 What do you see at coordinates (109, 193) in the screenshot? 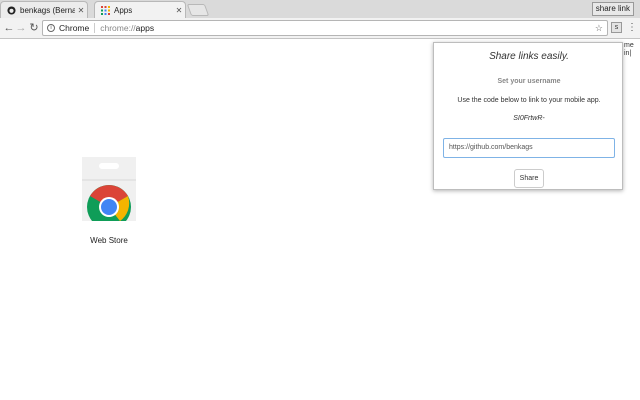
I see `chrome-web-store-icon` at bounding box center [109, 193].